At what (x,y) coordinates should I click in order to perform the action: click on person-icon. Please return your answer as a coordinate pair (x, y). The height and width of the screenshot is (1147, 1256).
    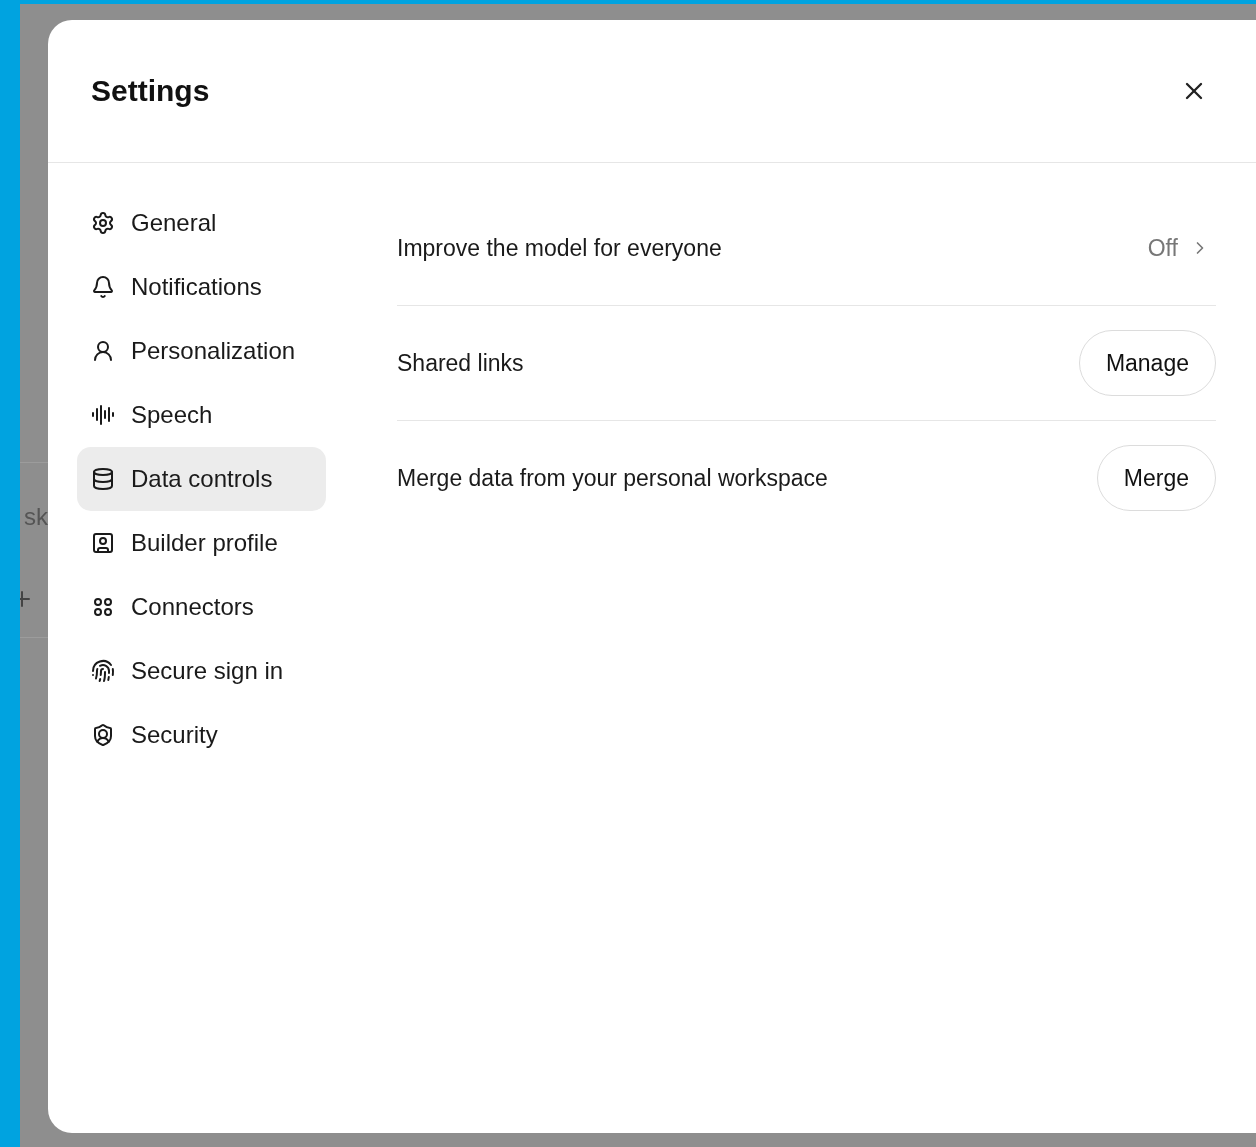
    Looking at the image, I should click on (103, 351).